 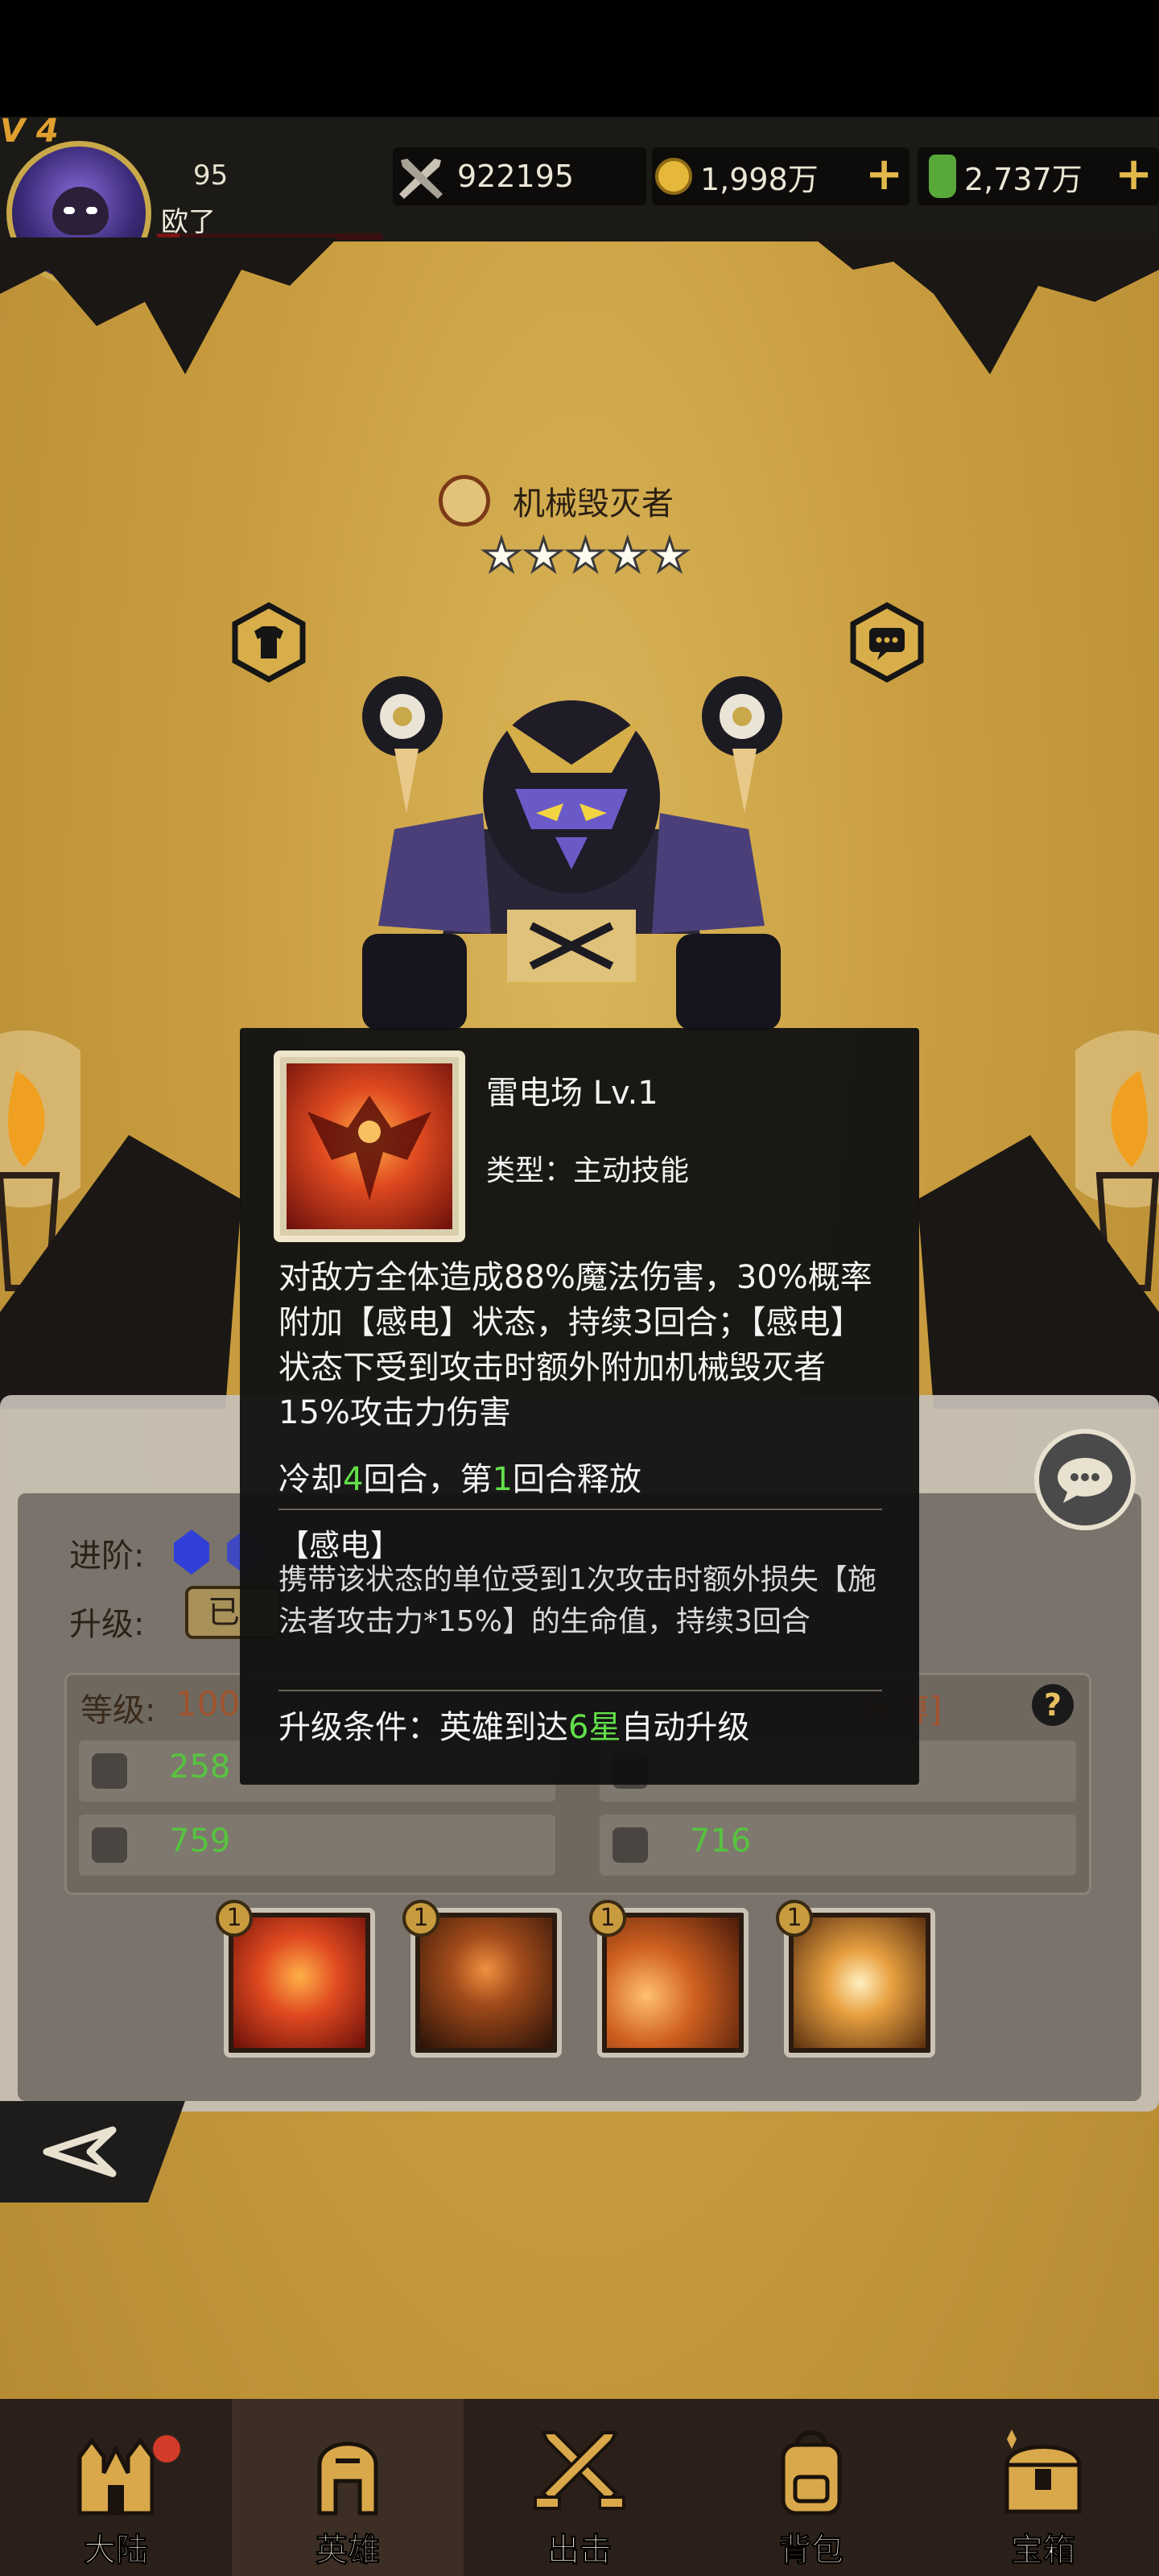 I want to click on skin-shirt-button, so click(x=268, y=642).